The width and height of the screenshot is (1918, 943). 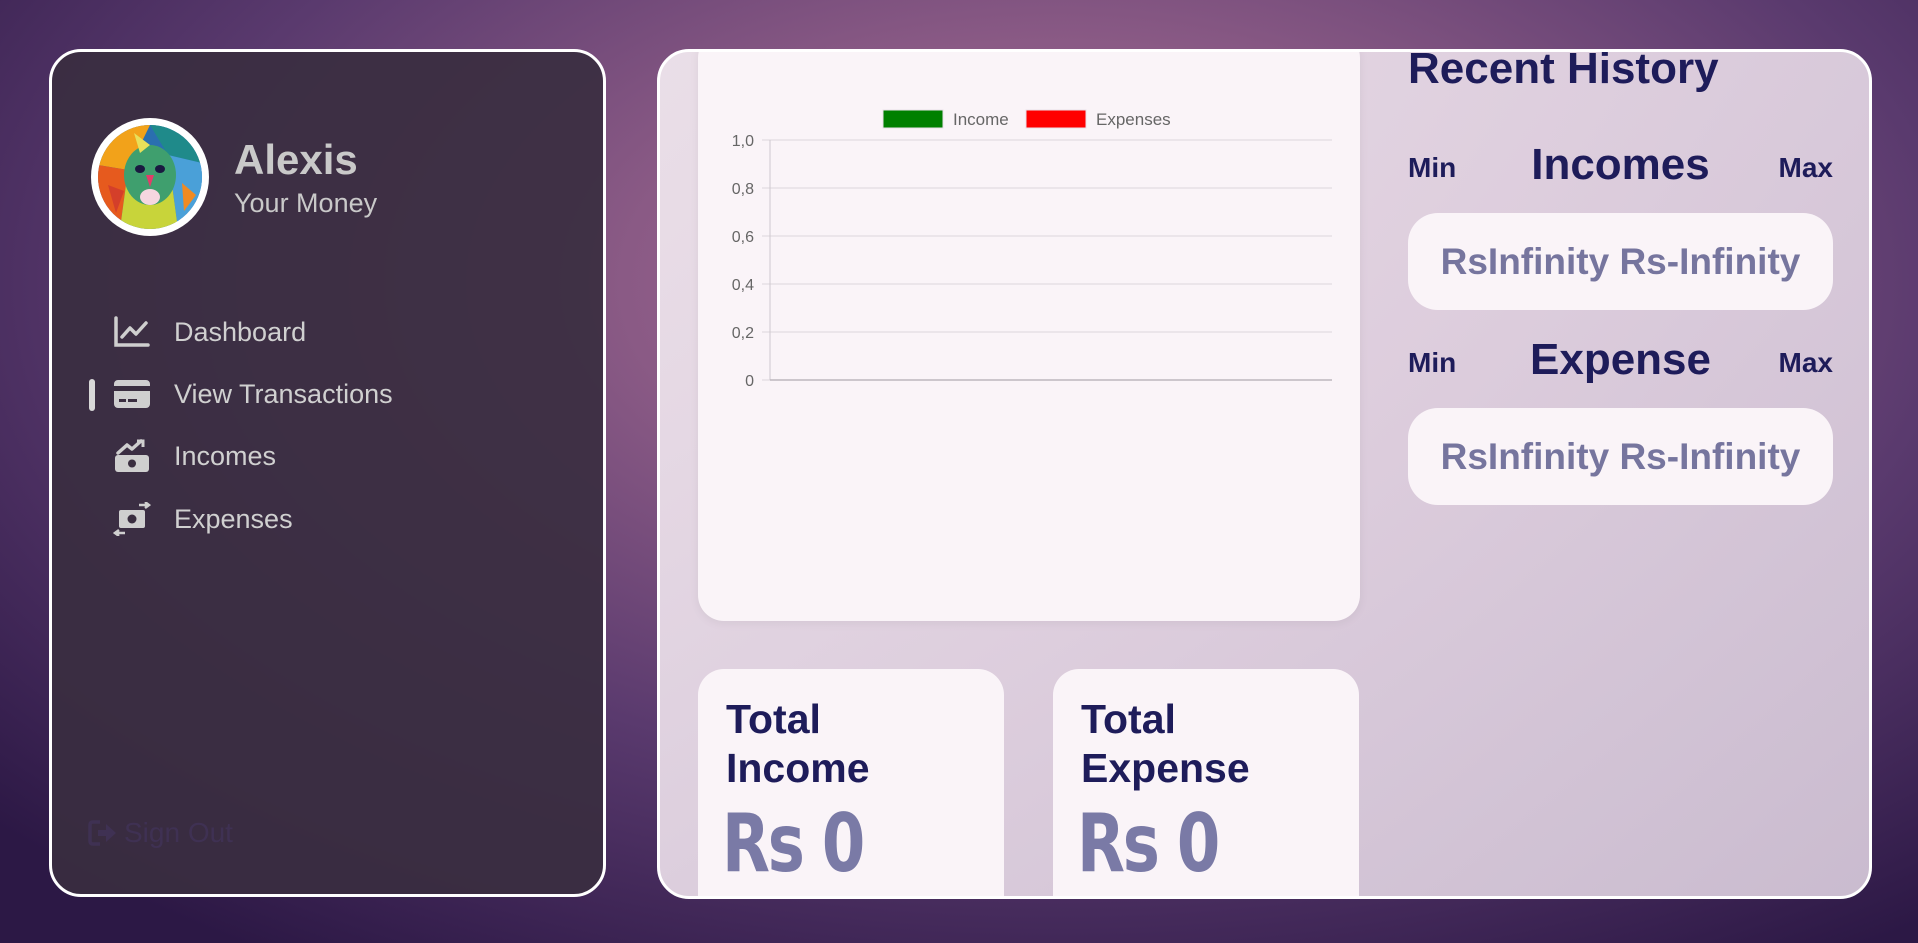 What do you see at coordinates (240, 331) in the screenshot?
I see `sidebar-item-label: Dashboard` at bounding box center [240, 331].